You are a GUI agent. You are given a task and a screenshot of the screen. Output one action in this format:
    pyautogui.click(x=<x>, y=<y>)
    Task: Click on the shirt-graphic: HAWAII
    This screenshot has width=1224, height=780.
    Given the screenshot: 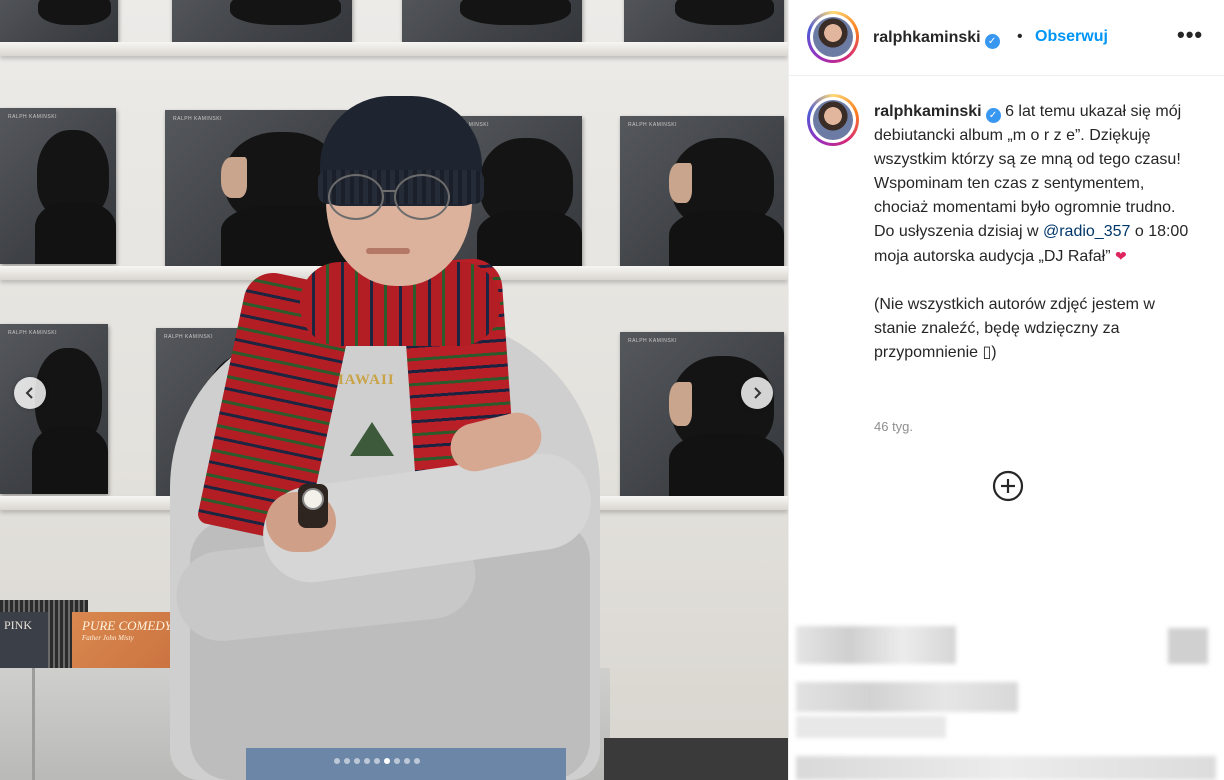 What is the action you would take?
    pyautogui.click(x=373, y=421)
    